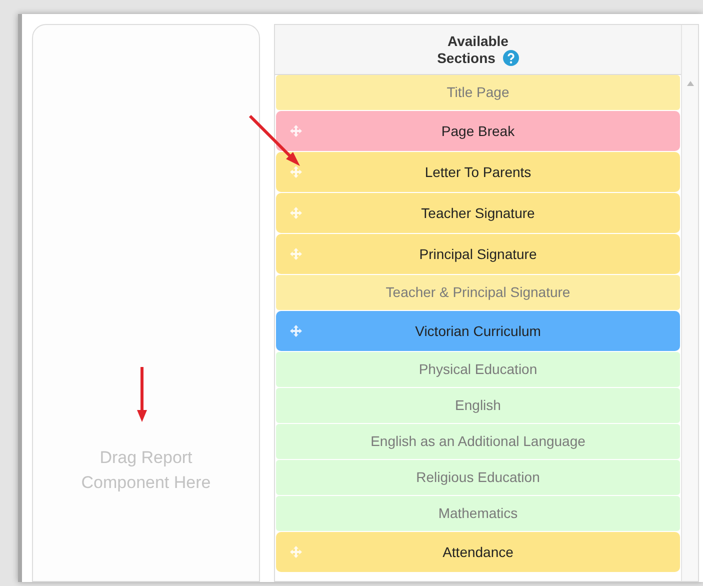 The height and width of the screenshot is (586, 703). I want to click on section-item: Title Page, so click(478, 92).